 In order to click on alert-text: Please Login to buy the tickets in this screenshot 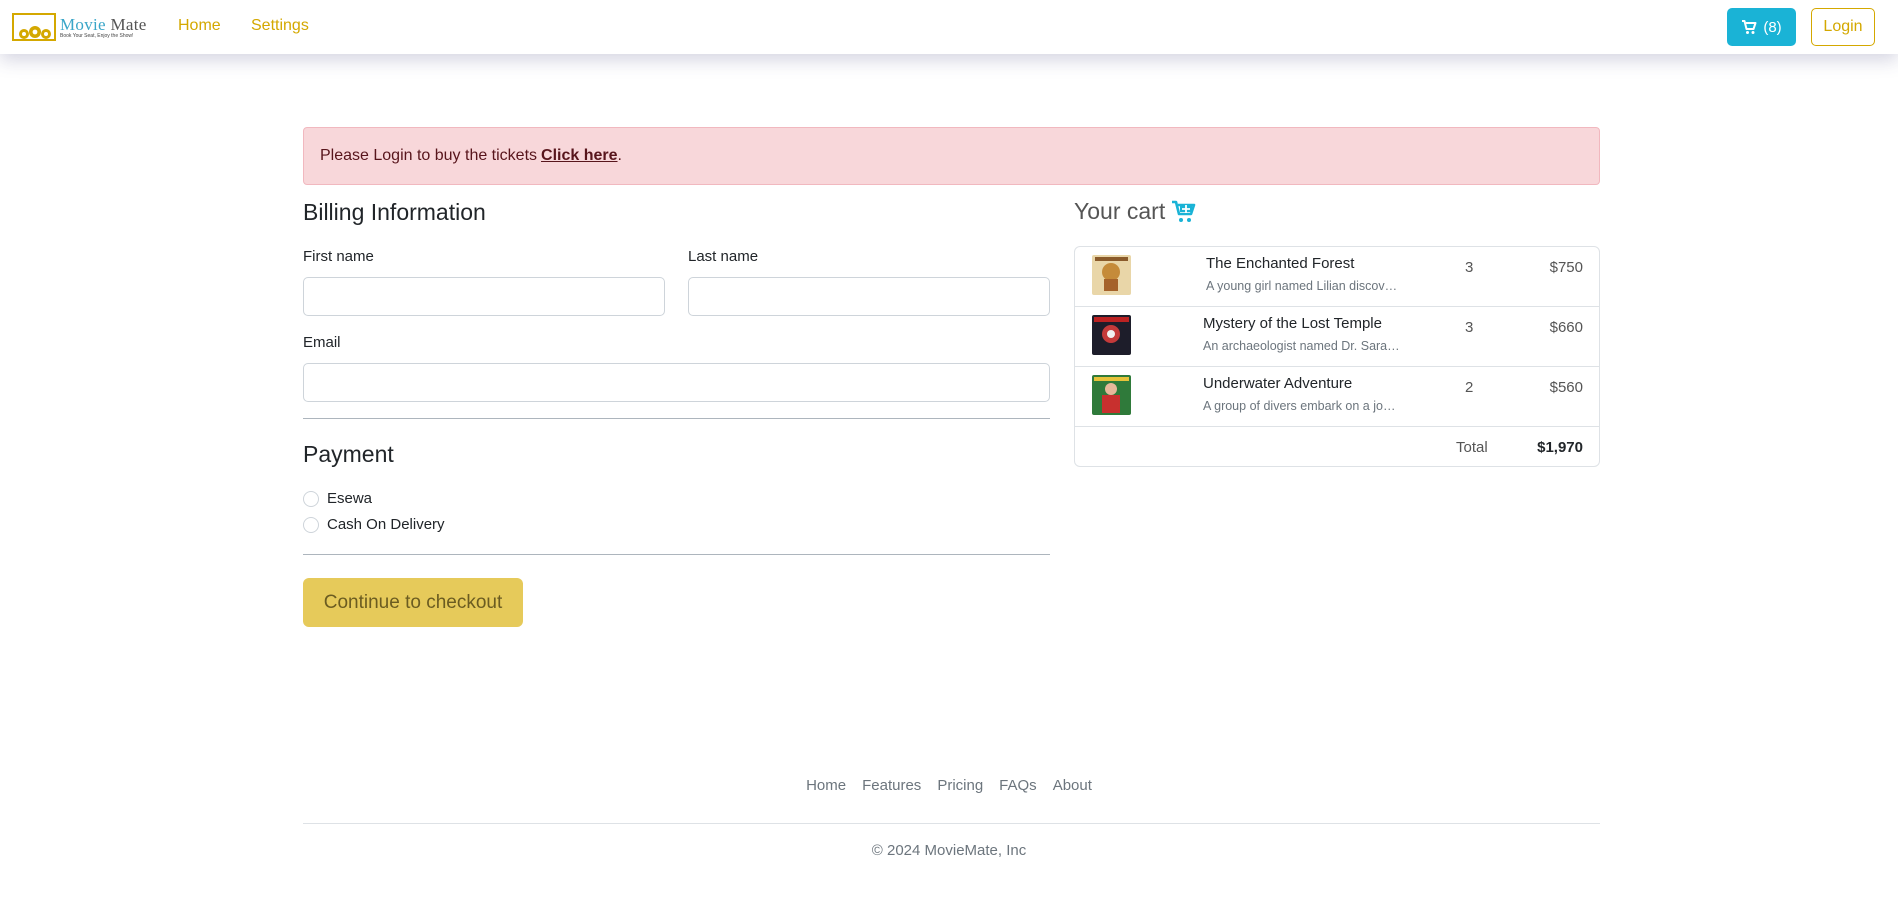, I will do `click(429, 155)`.